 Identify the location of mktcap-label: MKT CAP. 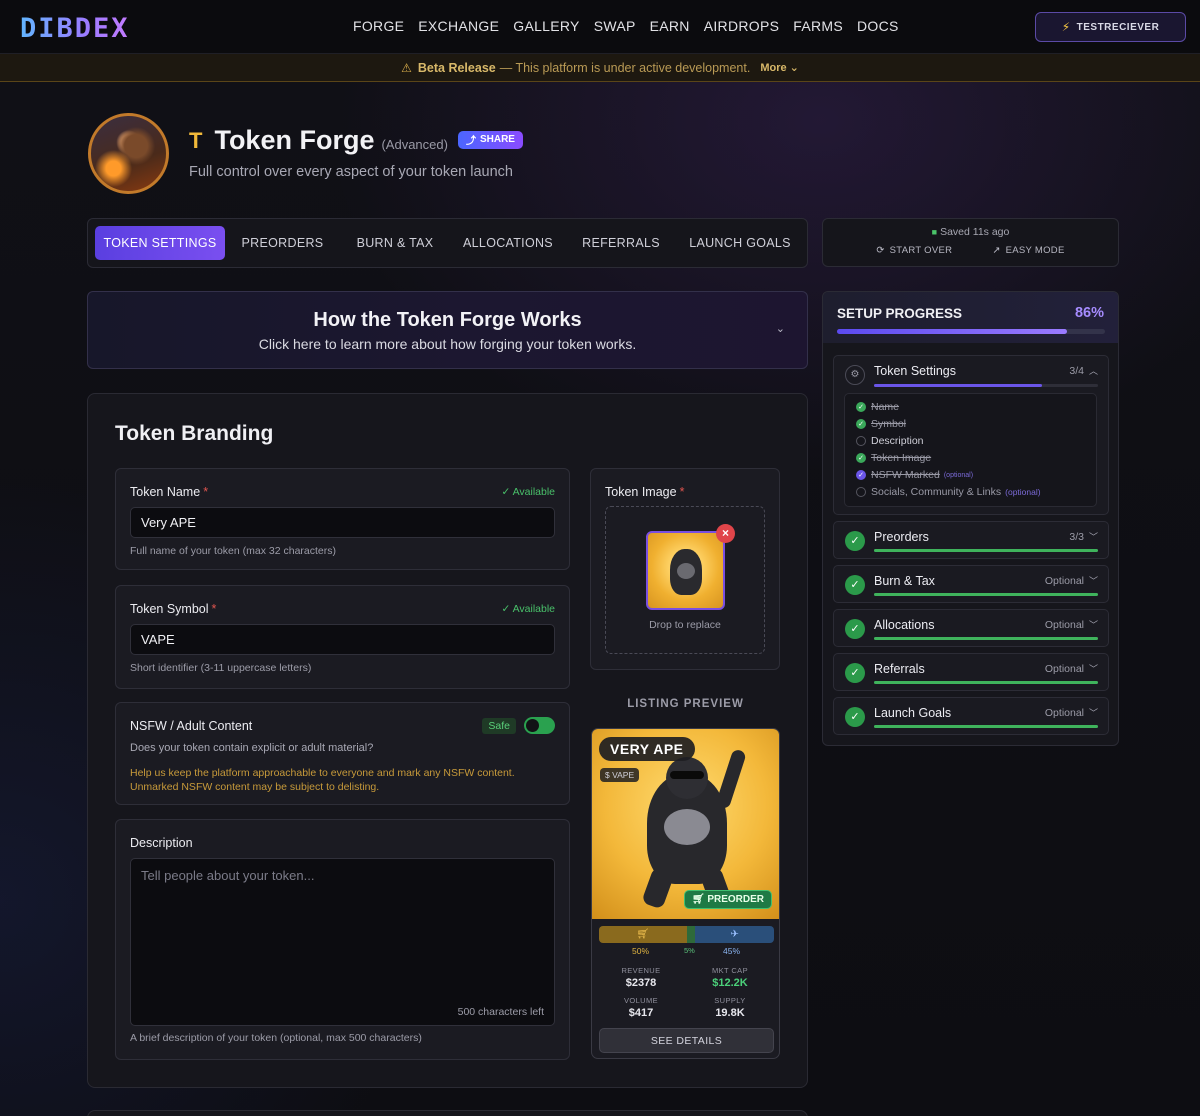
(729, 970).